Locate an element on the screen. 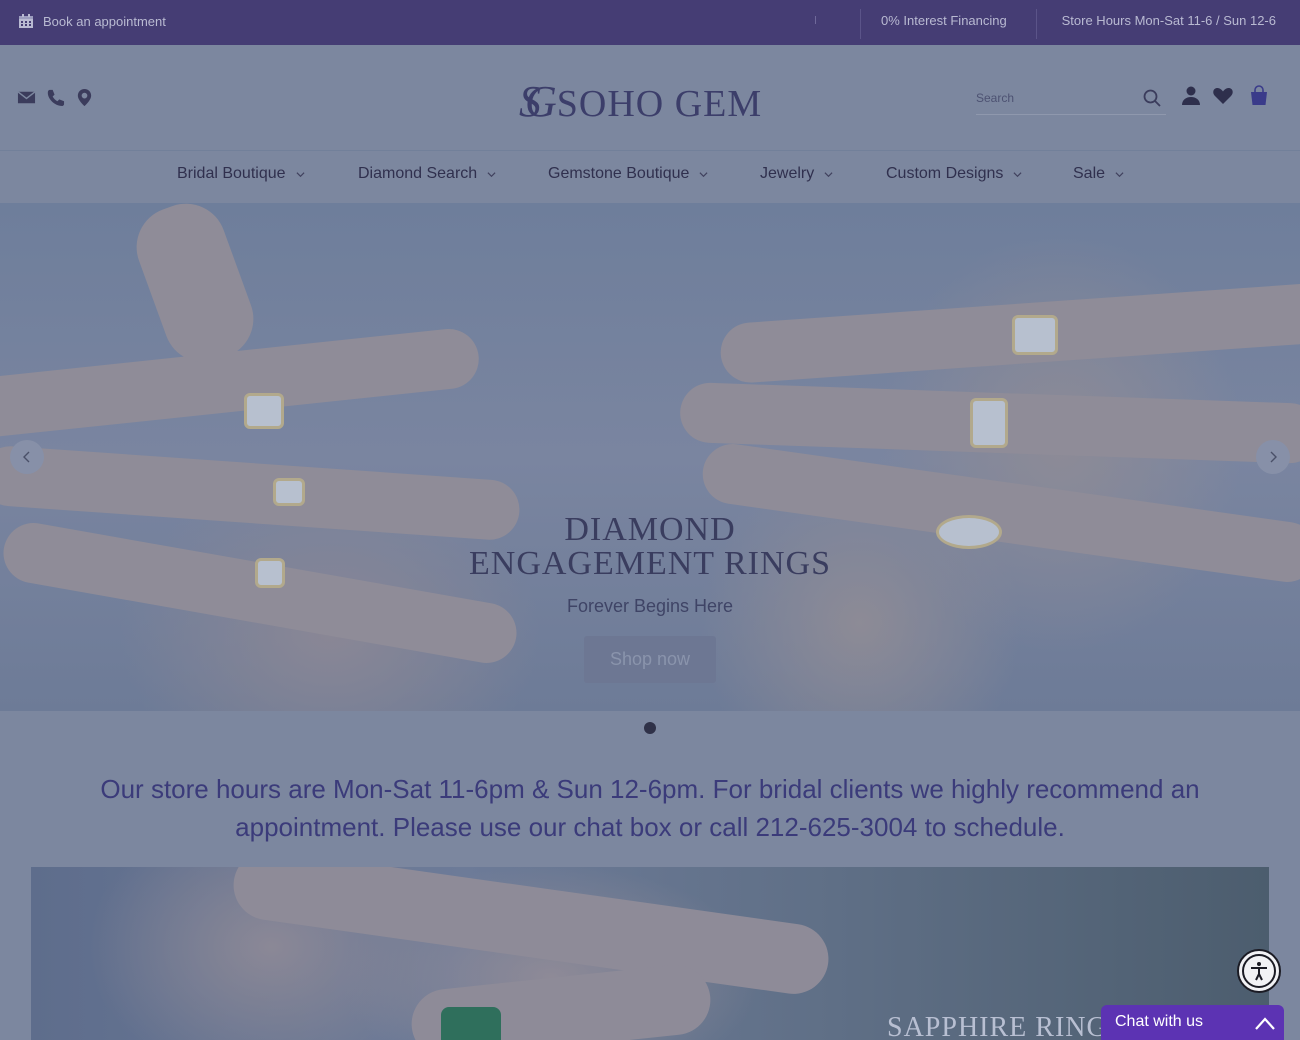  nav-item-label: Diamond Search is located at coordinates (418, 173).